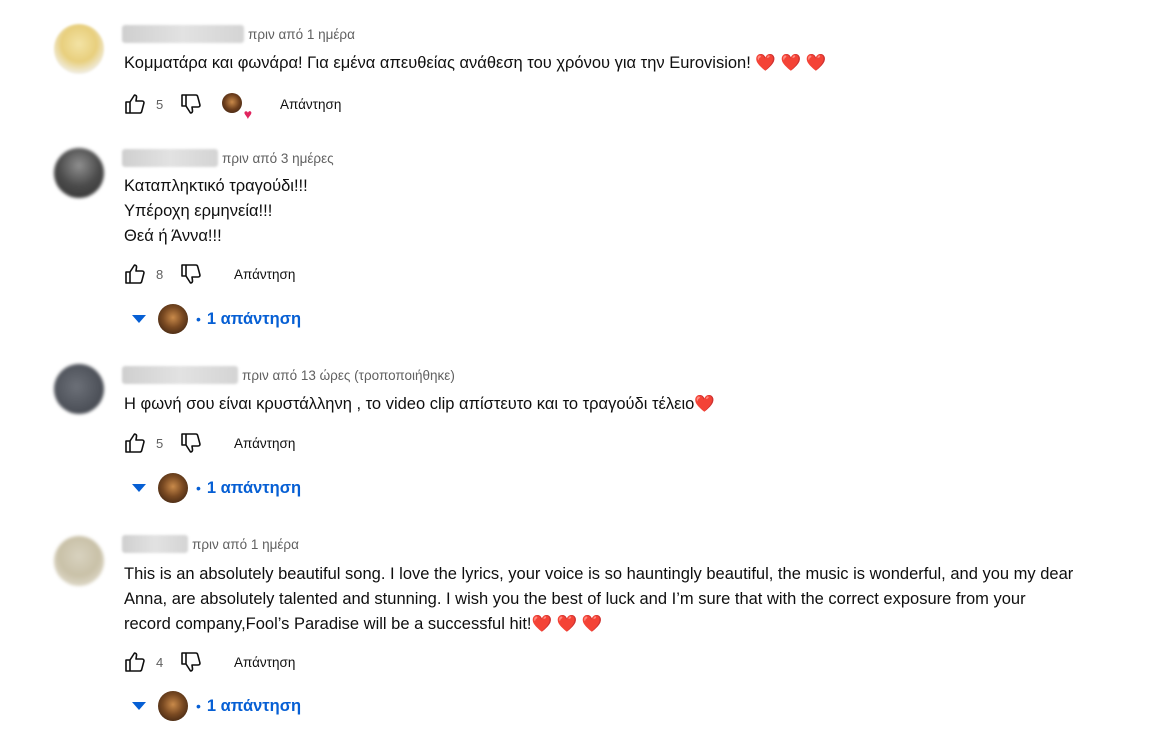  I want to click on heart-icon: ♥, so click(247, 114).